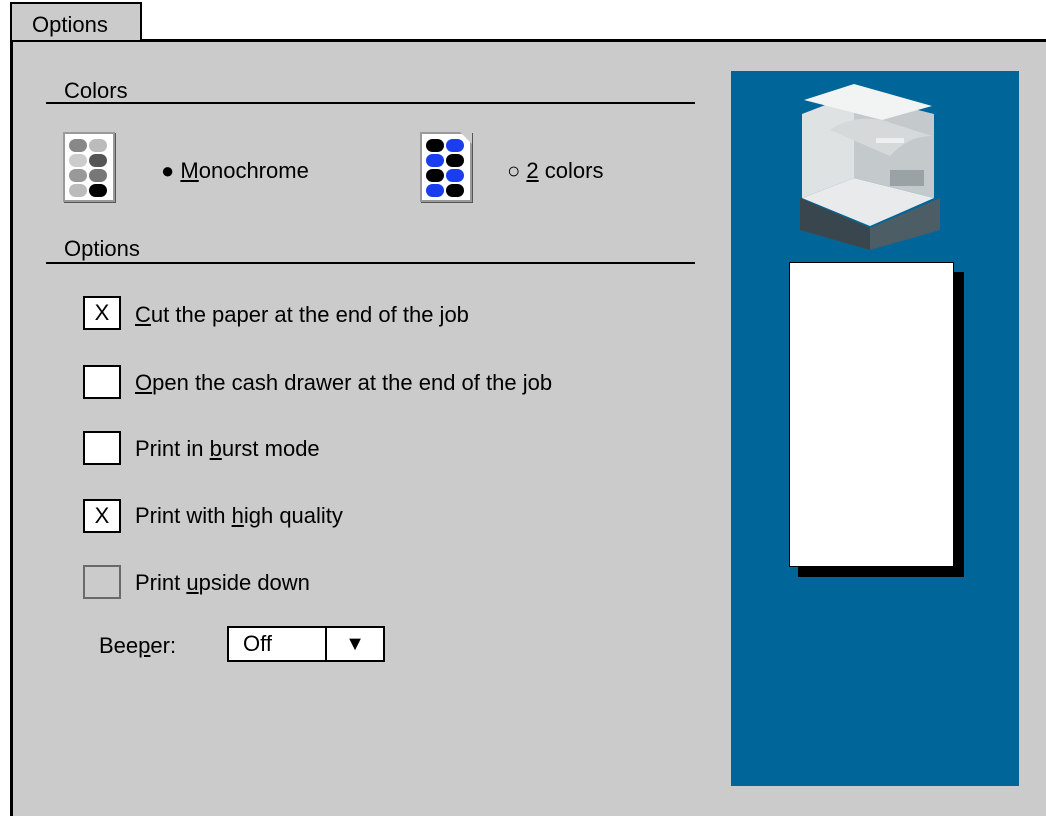 The image size is (1046, 816). What do you see at coordinates (102, 248) in the screenshot?
I see `options-section-title: Options` at bounding box center [102, 248].